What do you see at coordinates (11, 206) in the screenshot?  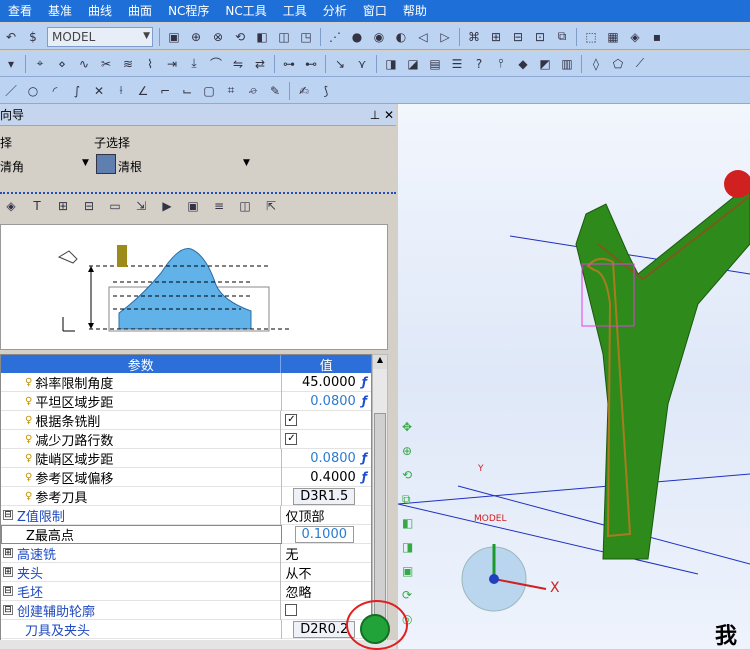 I see `erase-icon: ◈` at bounding box center [11, 206].